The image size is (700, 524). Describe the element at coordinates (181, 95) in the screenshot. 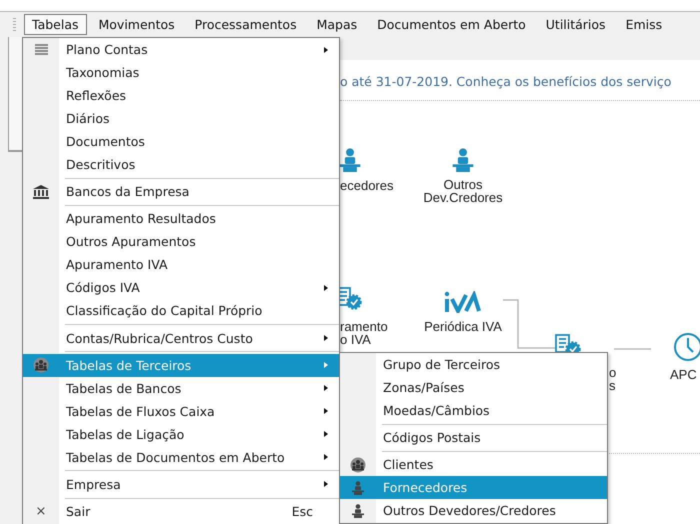

I see `menu-item: Reflexões` at that location.